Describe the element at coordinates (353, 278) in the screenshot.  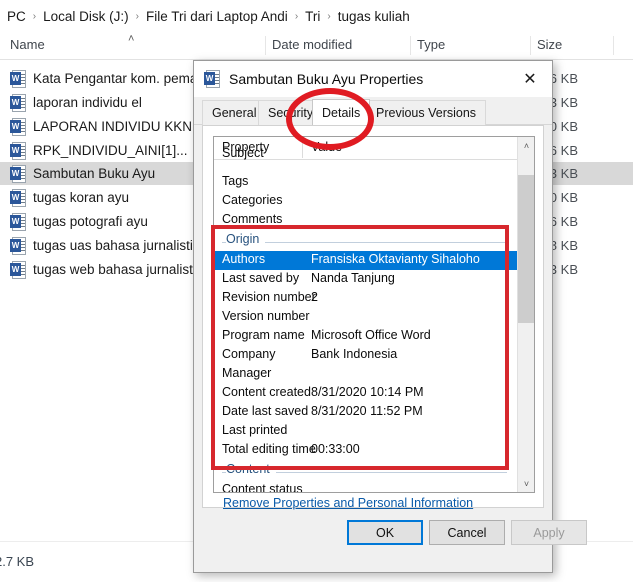
I see `property-value: Nanda Tanjung` at that location.